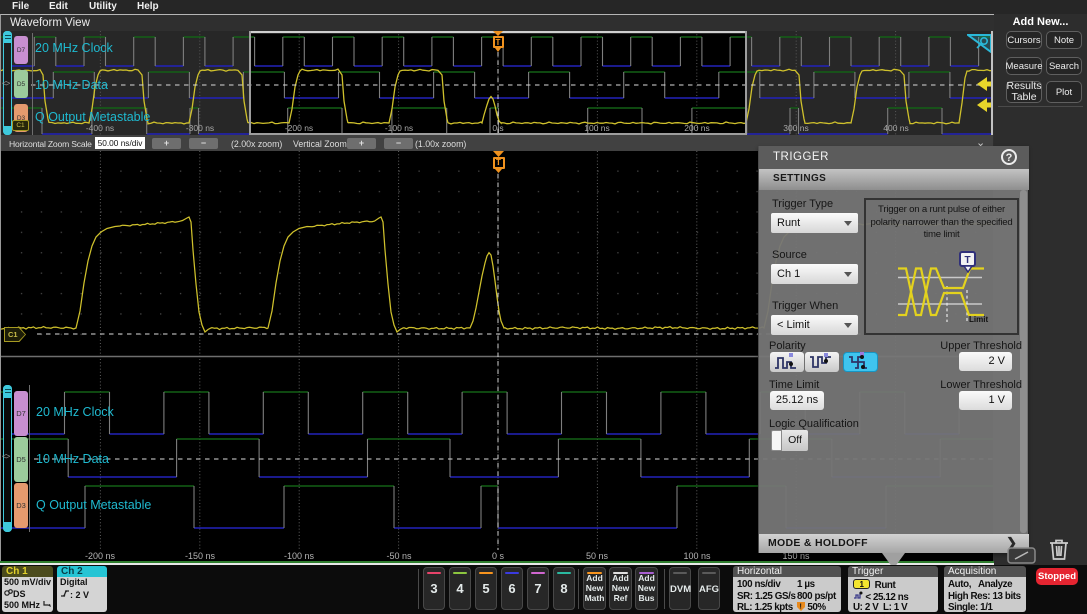 The image size is (1087, 614). Describe the element at coordinates (978, 319) in the screenshot. I see `svg-text: Limit` at that location.